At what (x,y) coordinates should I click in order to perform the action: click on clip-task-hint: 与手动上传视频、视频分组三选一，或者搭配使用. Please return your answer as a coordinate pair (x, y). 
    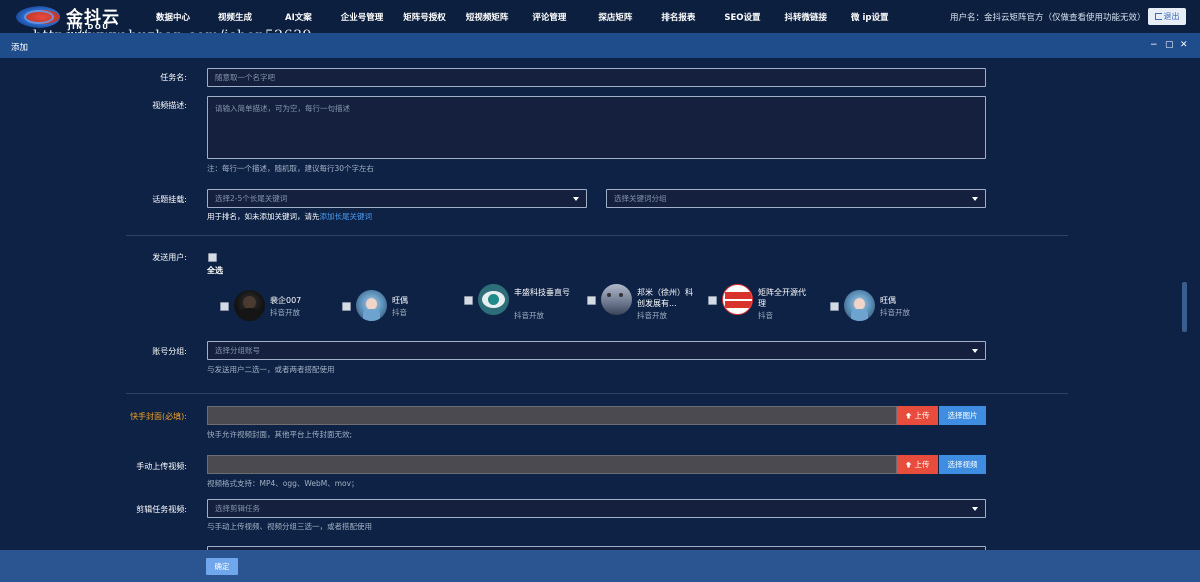
    Looking at the image, I should click on (289, 526).